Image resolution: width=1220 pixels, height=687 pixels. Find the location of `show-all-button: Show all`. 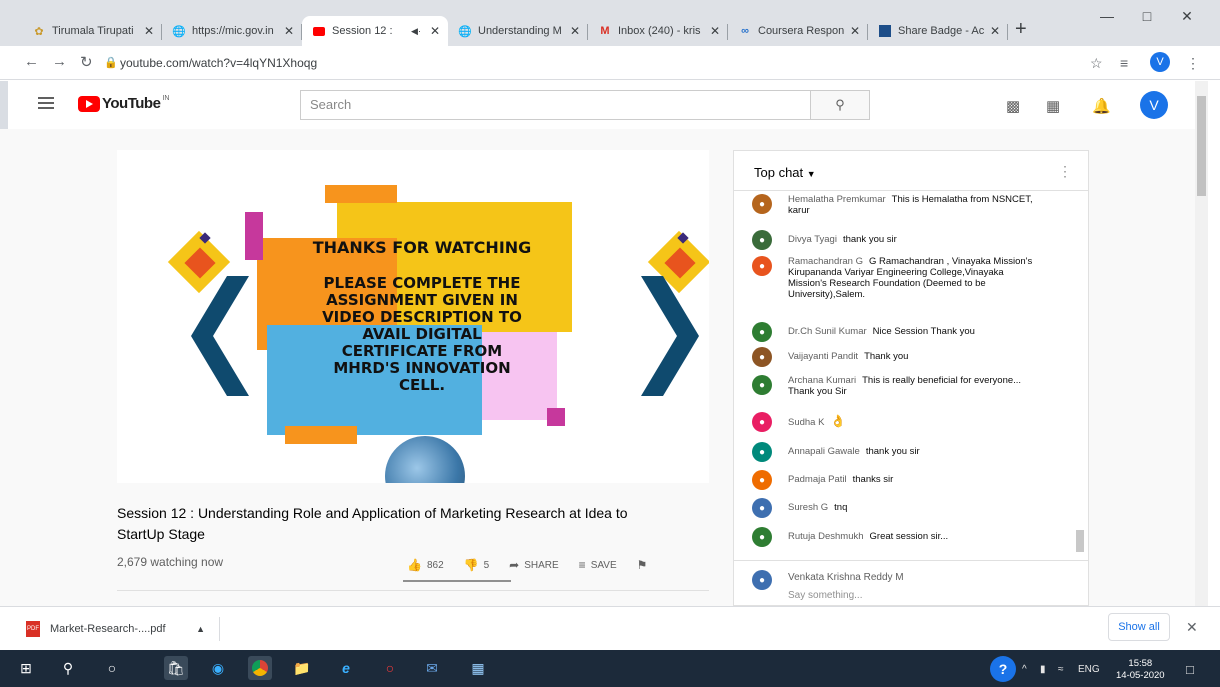

show-all-button: Show all is located at coordinates (1139, 627).